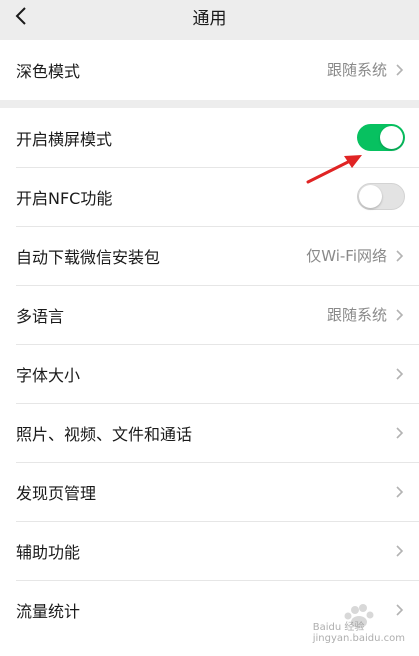  I want to click on back-icon, so click(20, 16).